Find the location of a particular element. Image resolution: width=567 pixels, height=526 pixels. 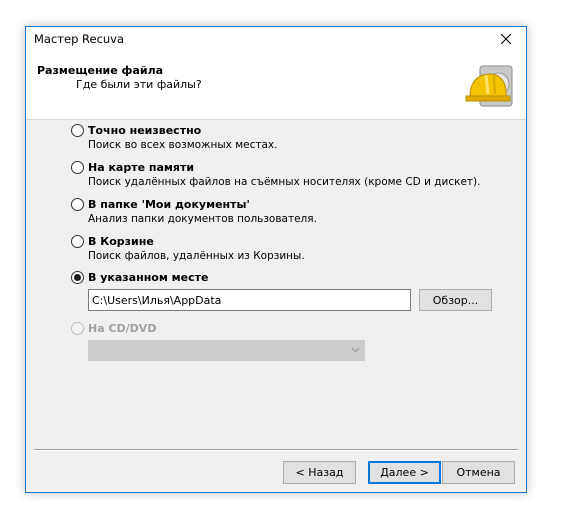

footer-separator is located at coordinates (276, 450).